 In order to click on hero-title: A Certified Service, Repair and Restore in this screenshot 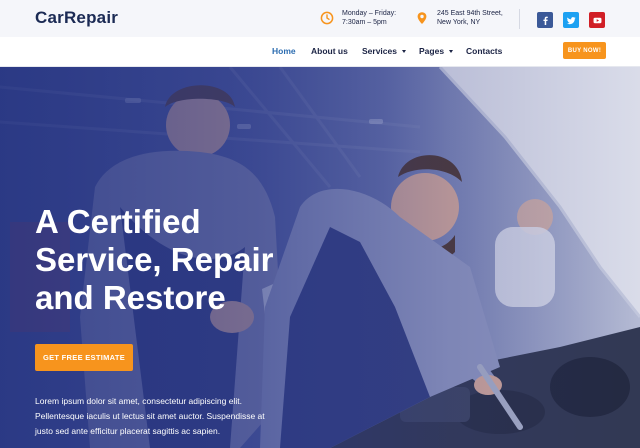, I will do `click(180, 260)`.